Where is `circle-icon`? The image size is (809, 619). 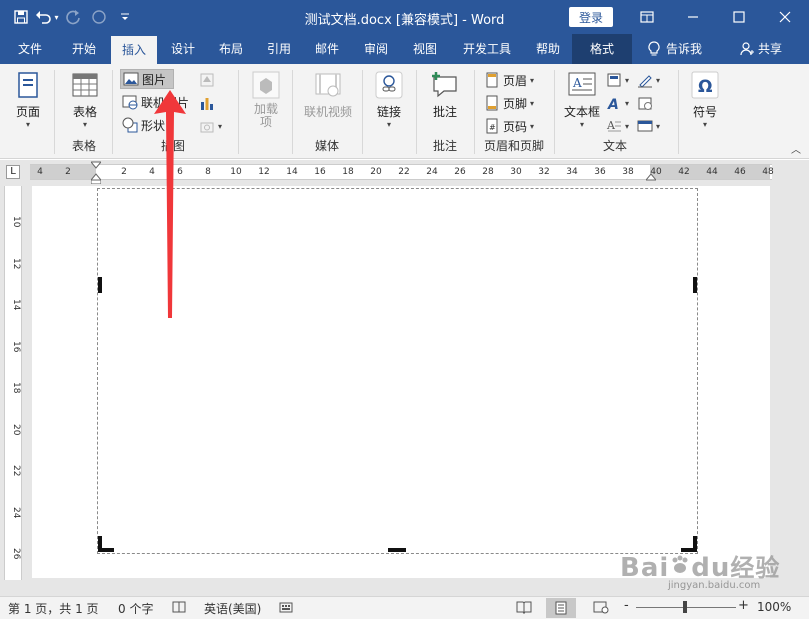
circle-icon is located at coordinates (99, 17).